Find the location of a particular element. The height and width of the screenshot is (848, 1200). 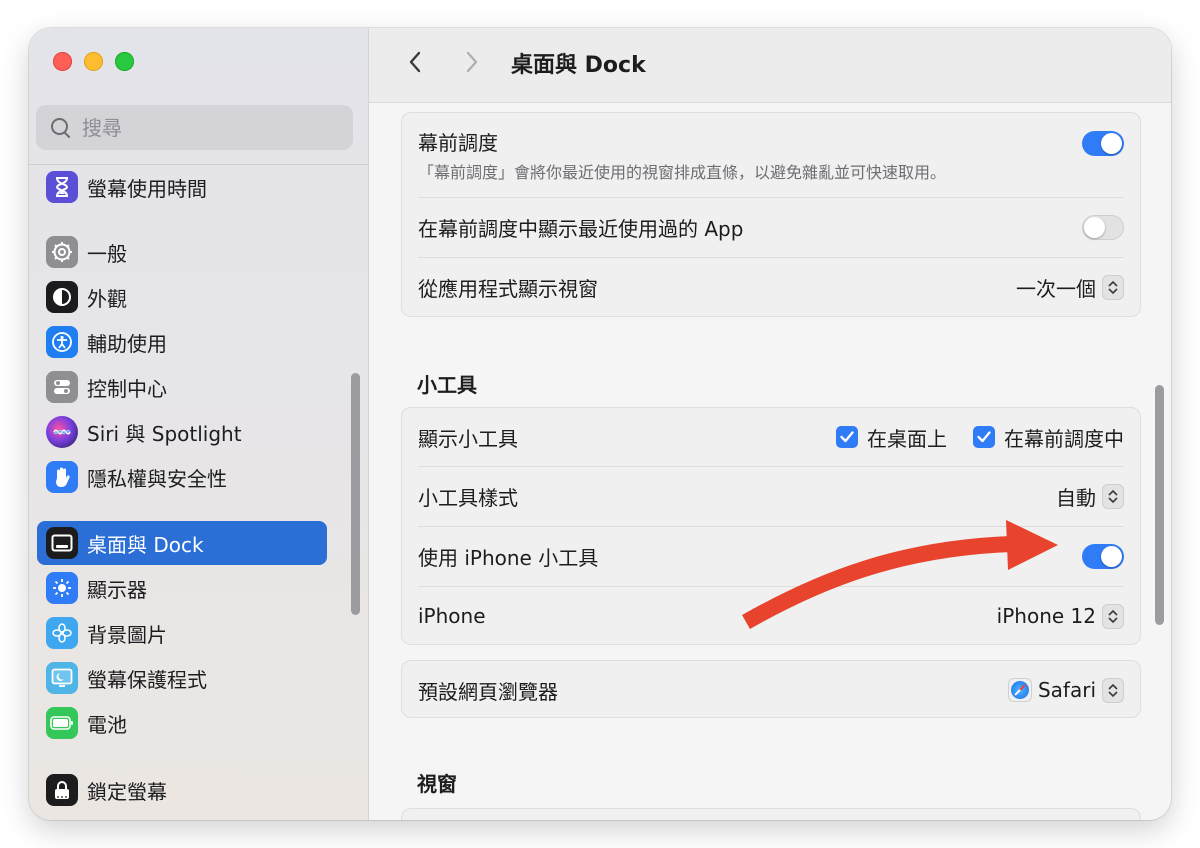

iphone-widgets-toggle is located at coordinates (1103, 556).